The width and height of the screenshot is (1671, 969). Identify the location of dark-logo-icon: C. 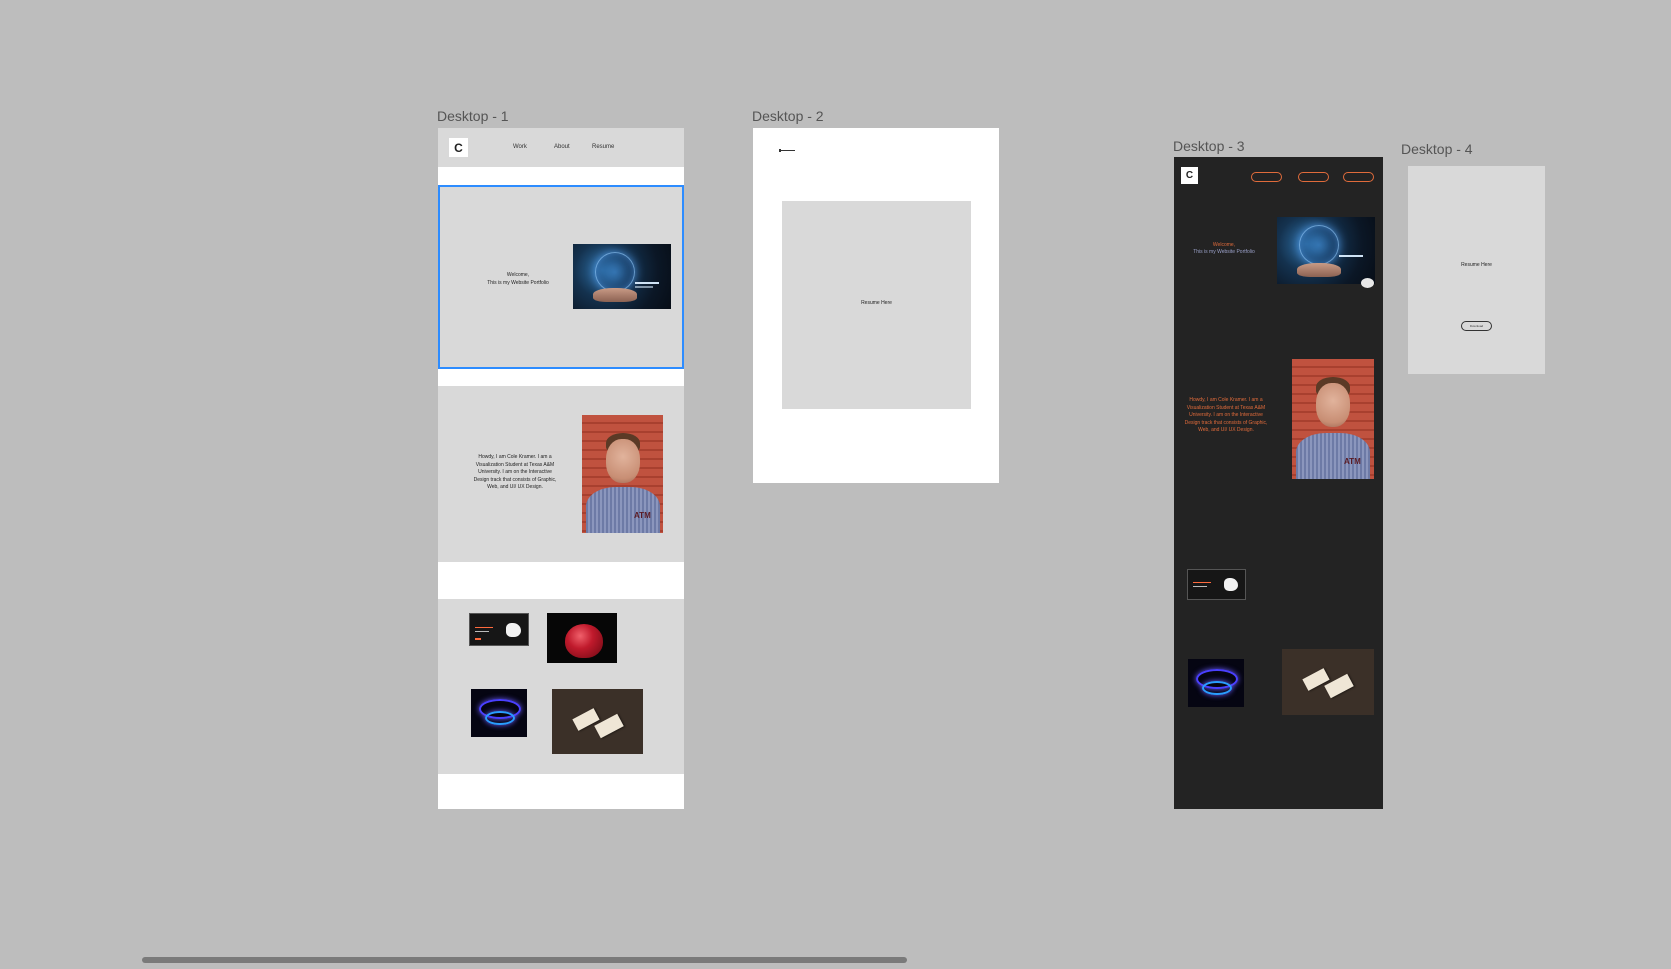
(1189, 175).